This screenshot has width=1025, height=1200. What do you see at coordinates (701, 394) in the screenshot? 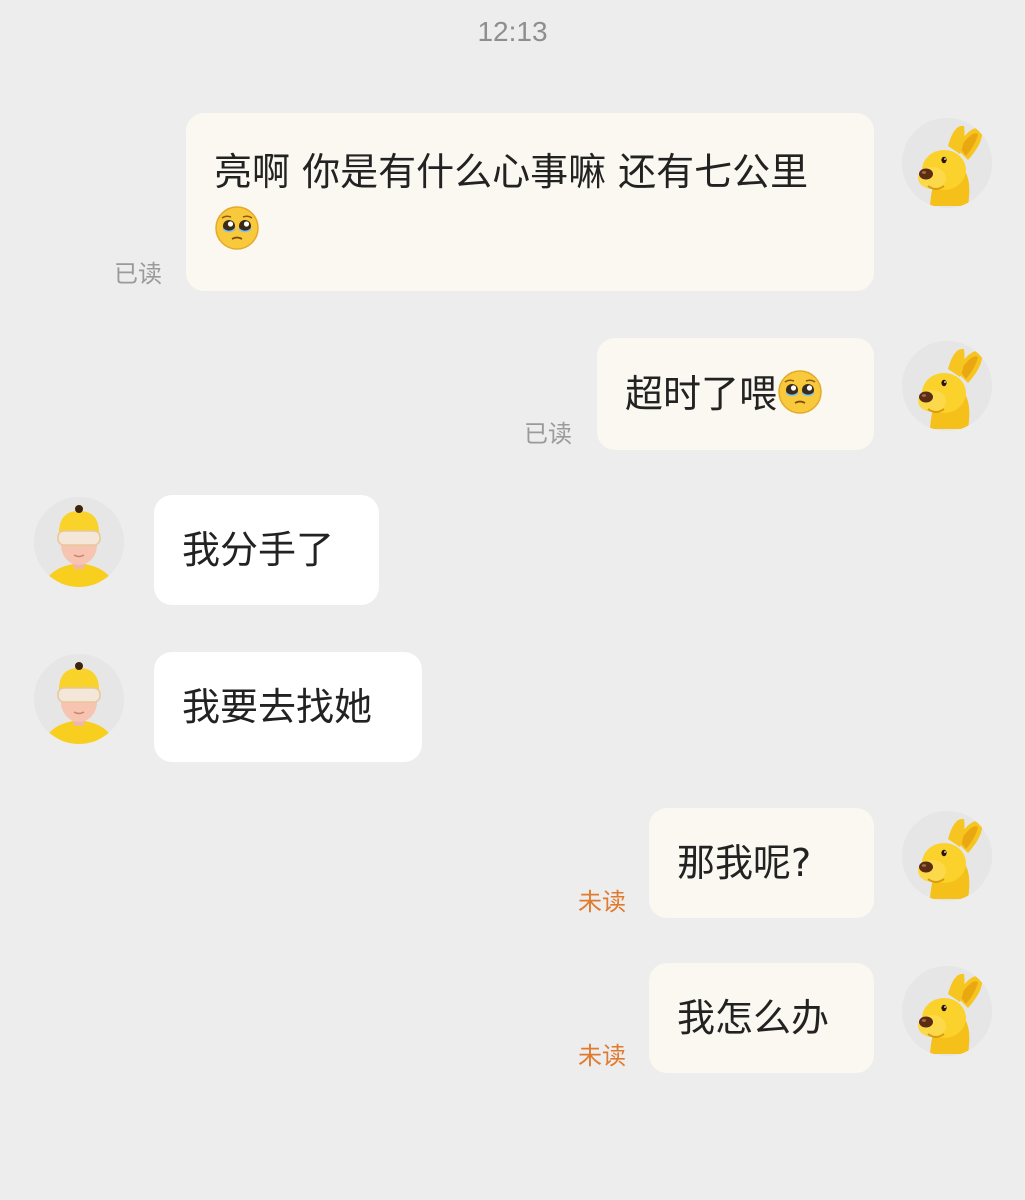
I see `message-text: 超时了喂` at bounding box center [701, 394].